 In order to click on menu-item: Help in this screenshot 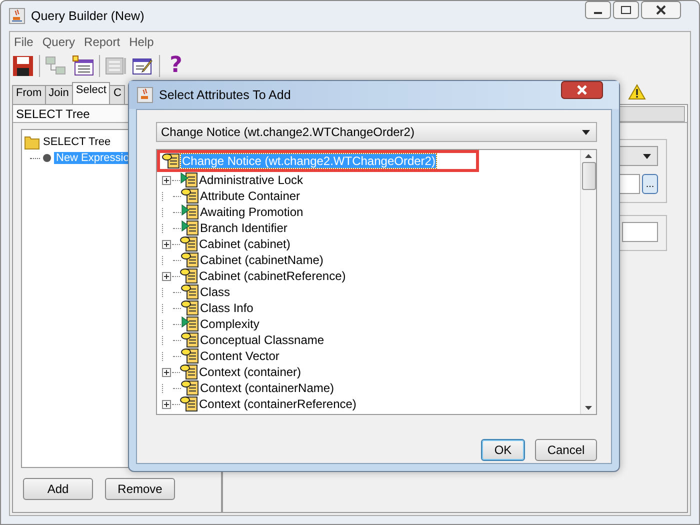, I will do `click(141, 42)`.